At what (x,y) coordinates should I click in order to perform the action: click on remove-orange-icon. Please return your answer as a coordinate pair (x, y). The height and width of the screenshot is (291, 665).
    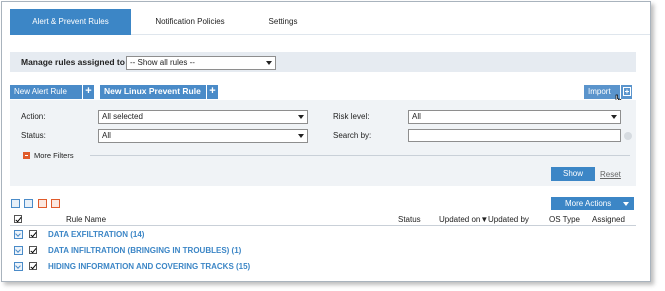
    Looking at the image, I should click on (55, 203).